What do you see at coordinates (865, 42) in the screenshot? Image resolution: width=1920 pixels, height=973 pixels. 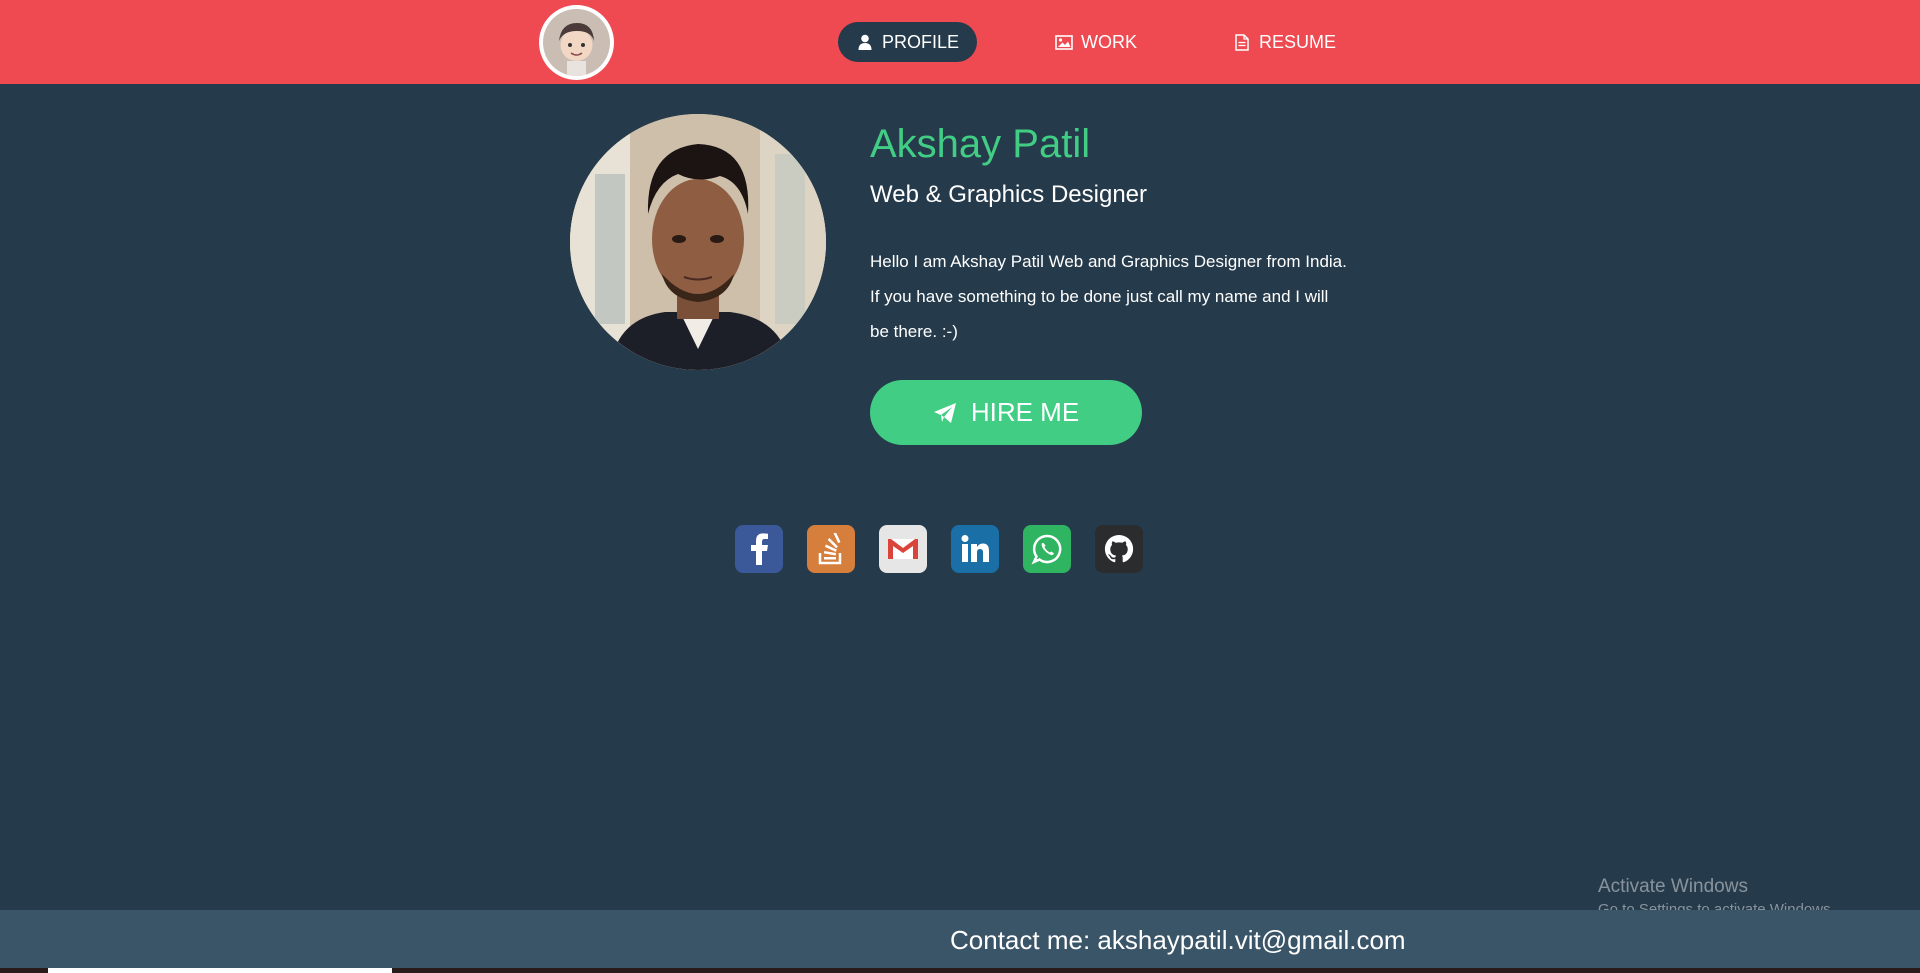 I see `user-icon` at bounding box center [865, 42].